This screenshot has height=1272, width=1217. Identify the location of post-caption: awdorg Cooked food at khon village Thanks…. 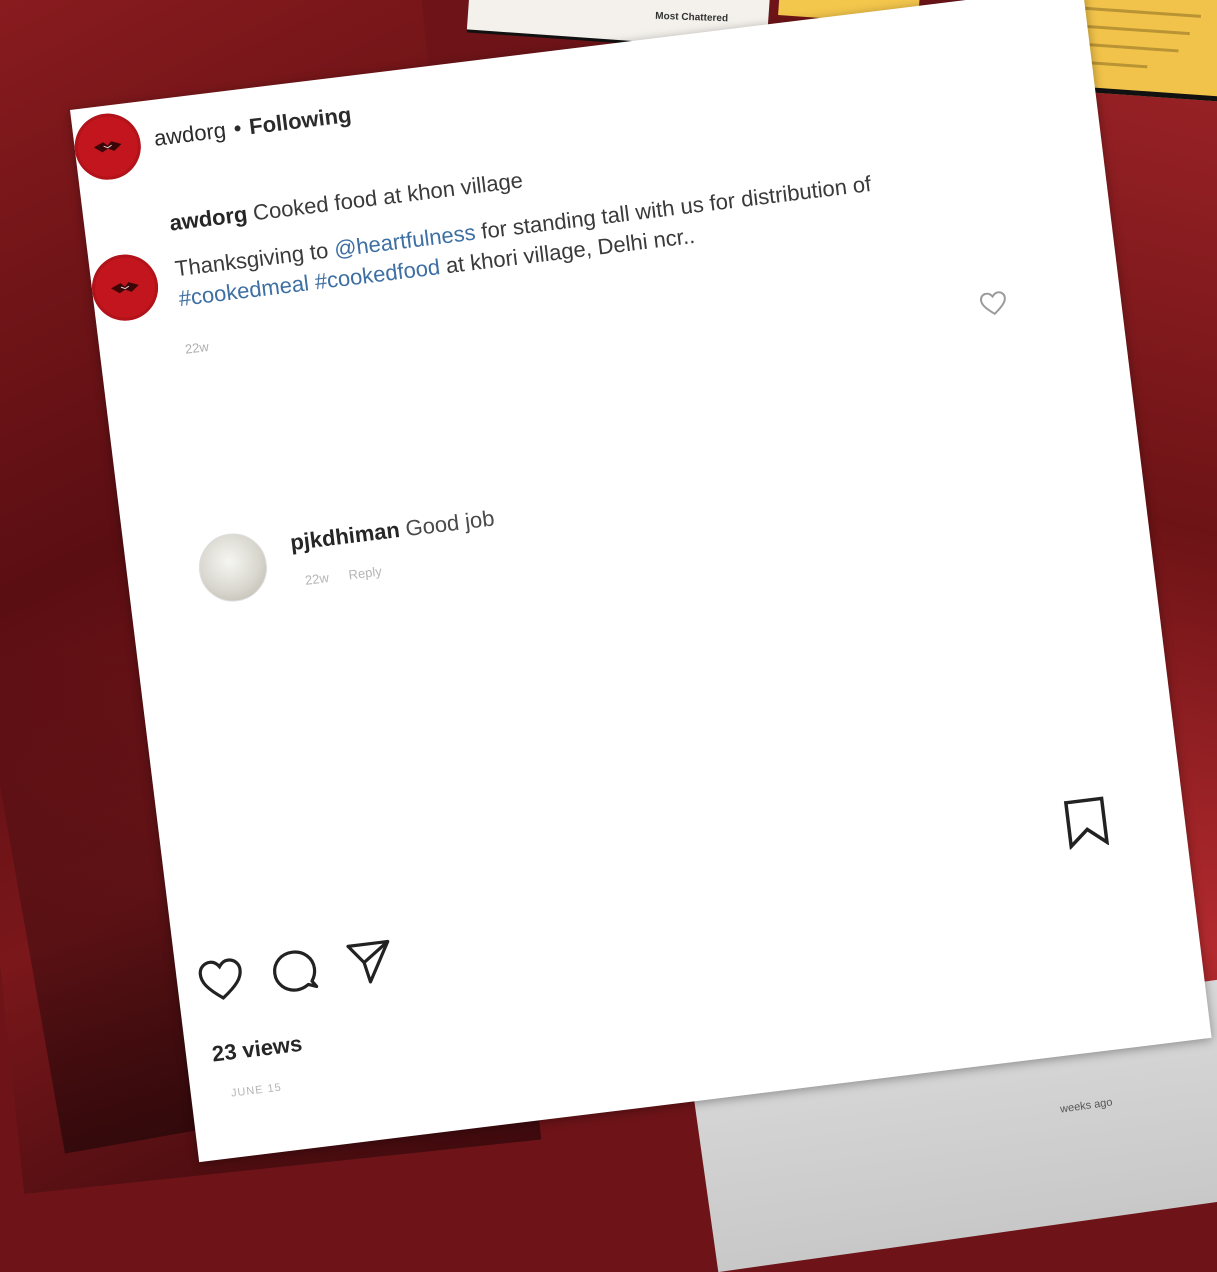
(584, 233).